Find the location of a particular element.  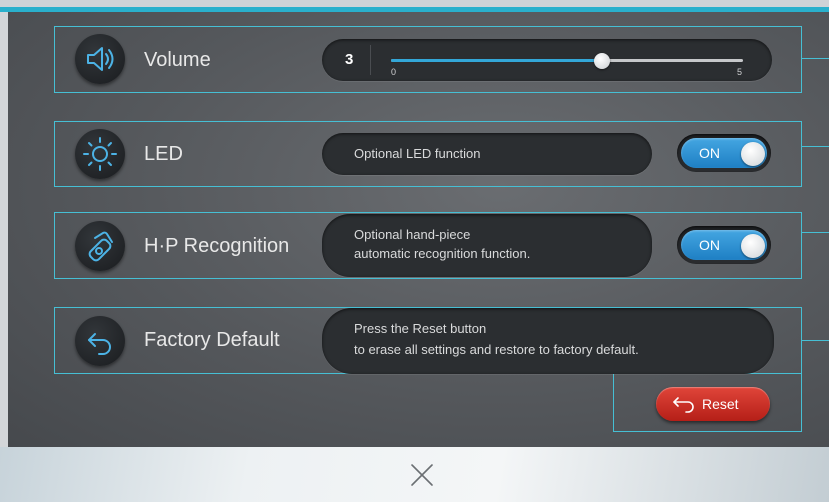

speaker-icon is located at coordinates (100, 59).